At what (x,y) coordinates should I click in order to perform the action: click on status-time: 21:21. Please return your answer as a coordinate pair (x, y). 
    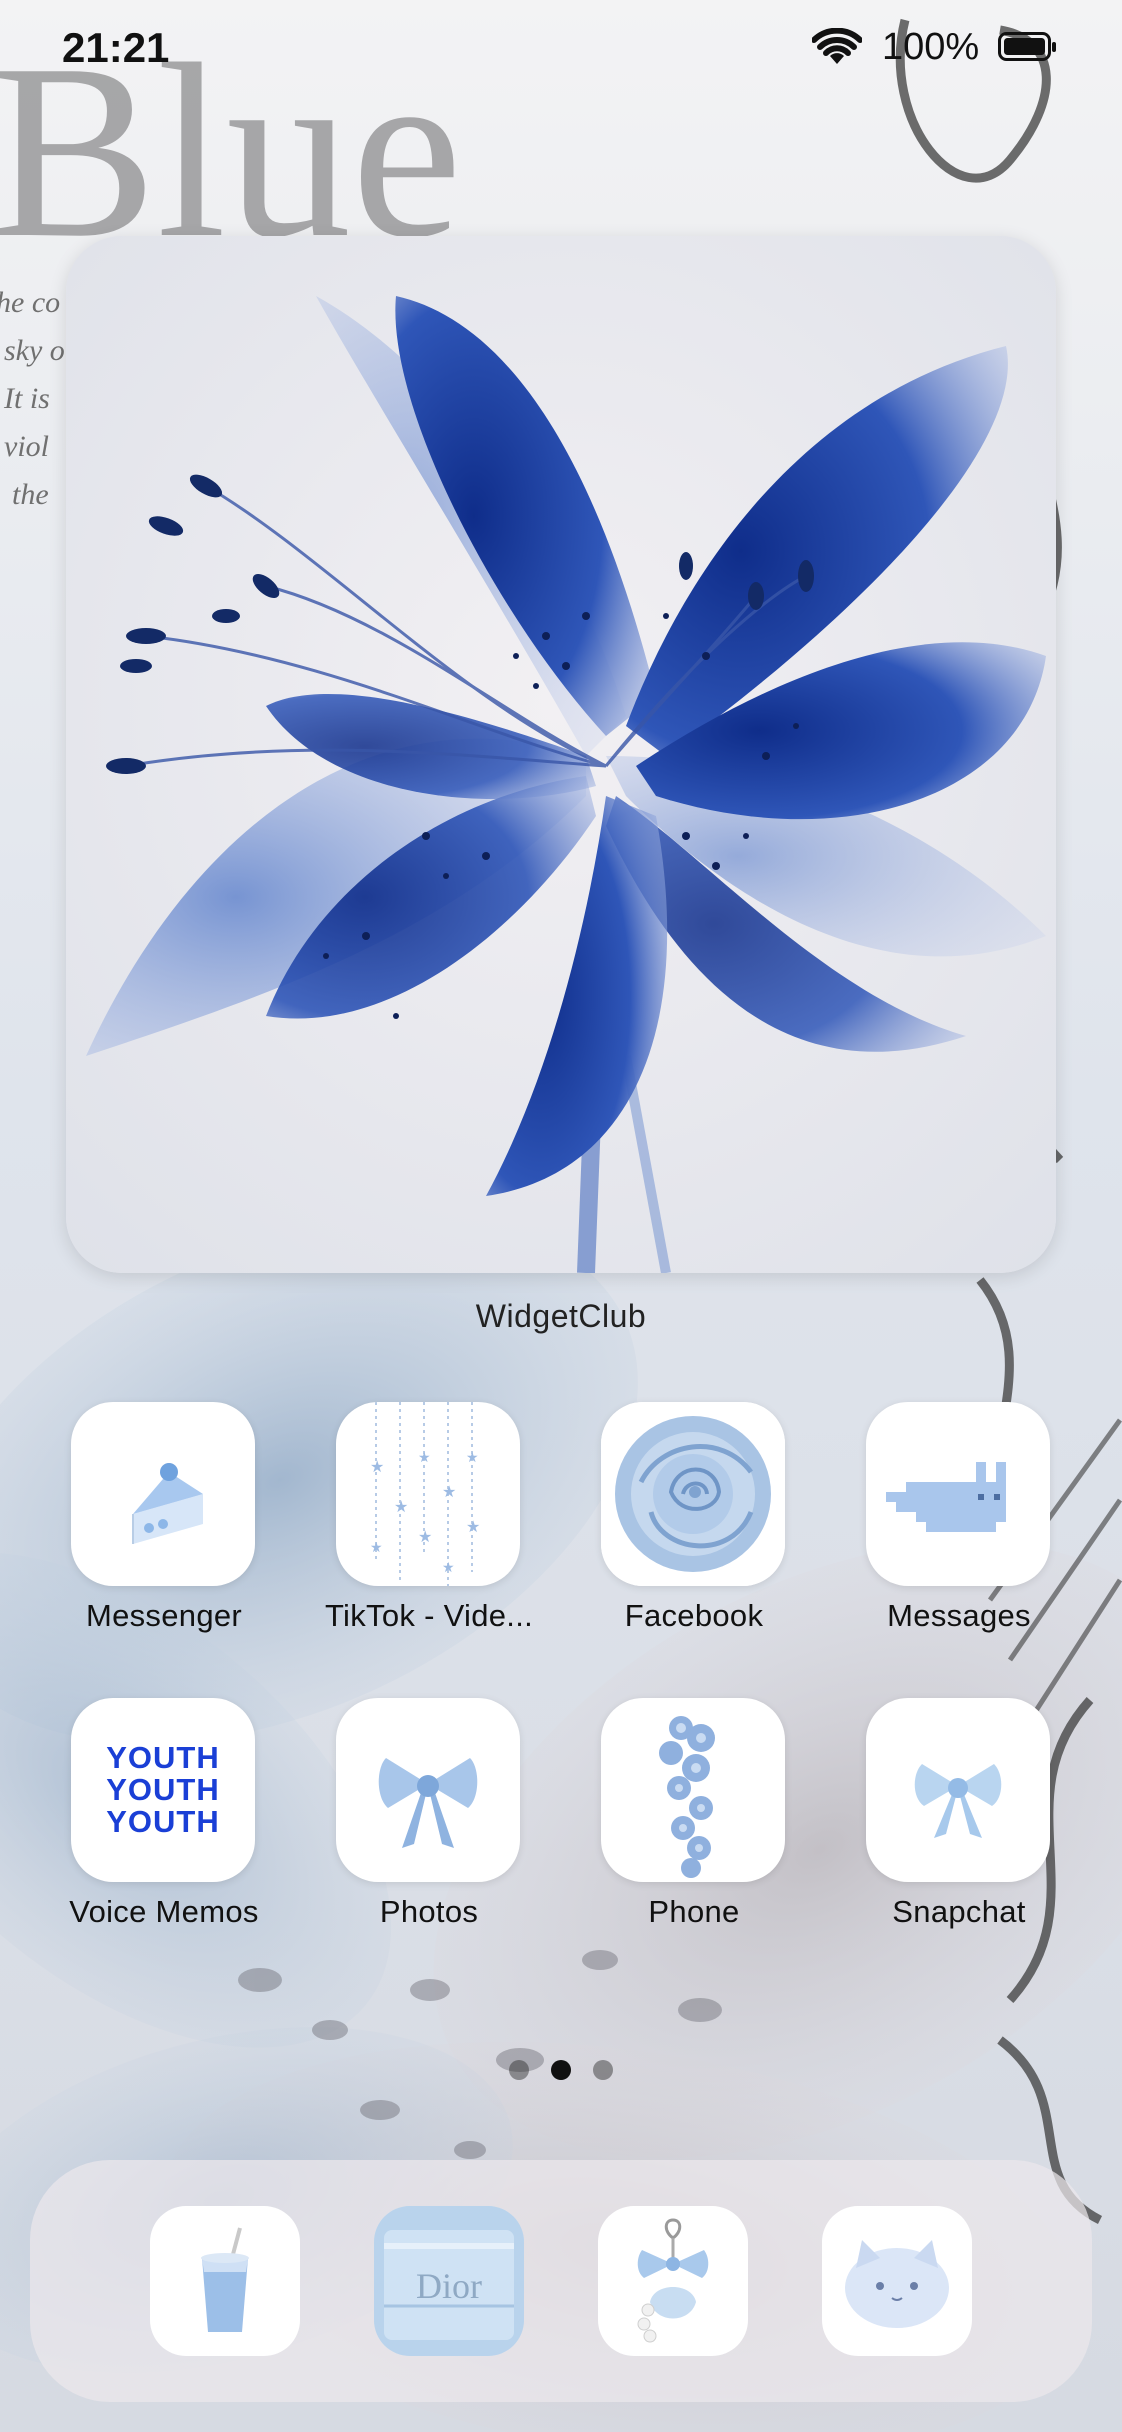
    Looking at the image, I should click on (116, 47).